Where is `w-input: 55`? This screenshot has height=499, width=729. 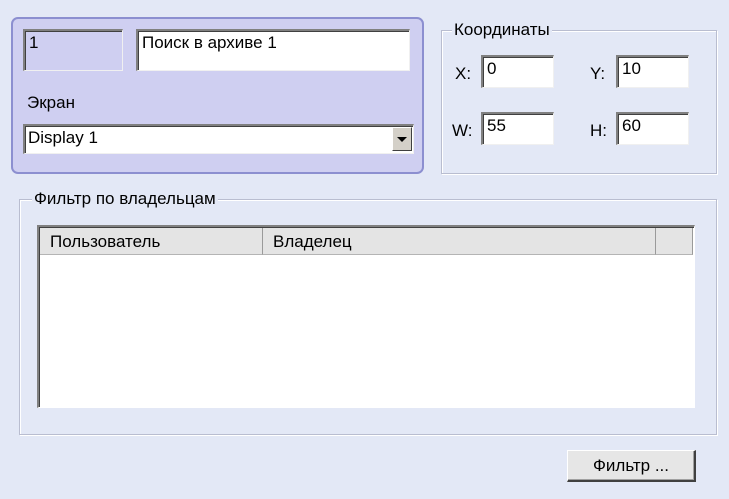 w-input: 55 is located at coordinates (517, 128).